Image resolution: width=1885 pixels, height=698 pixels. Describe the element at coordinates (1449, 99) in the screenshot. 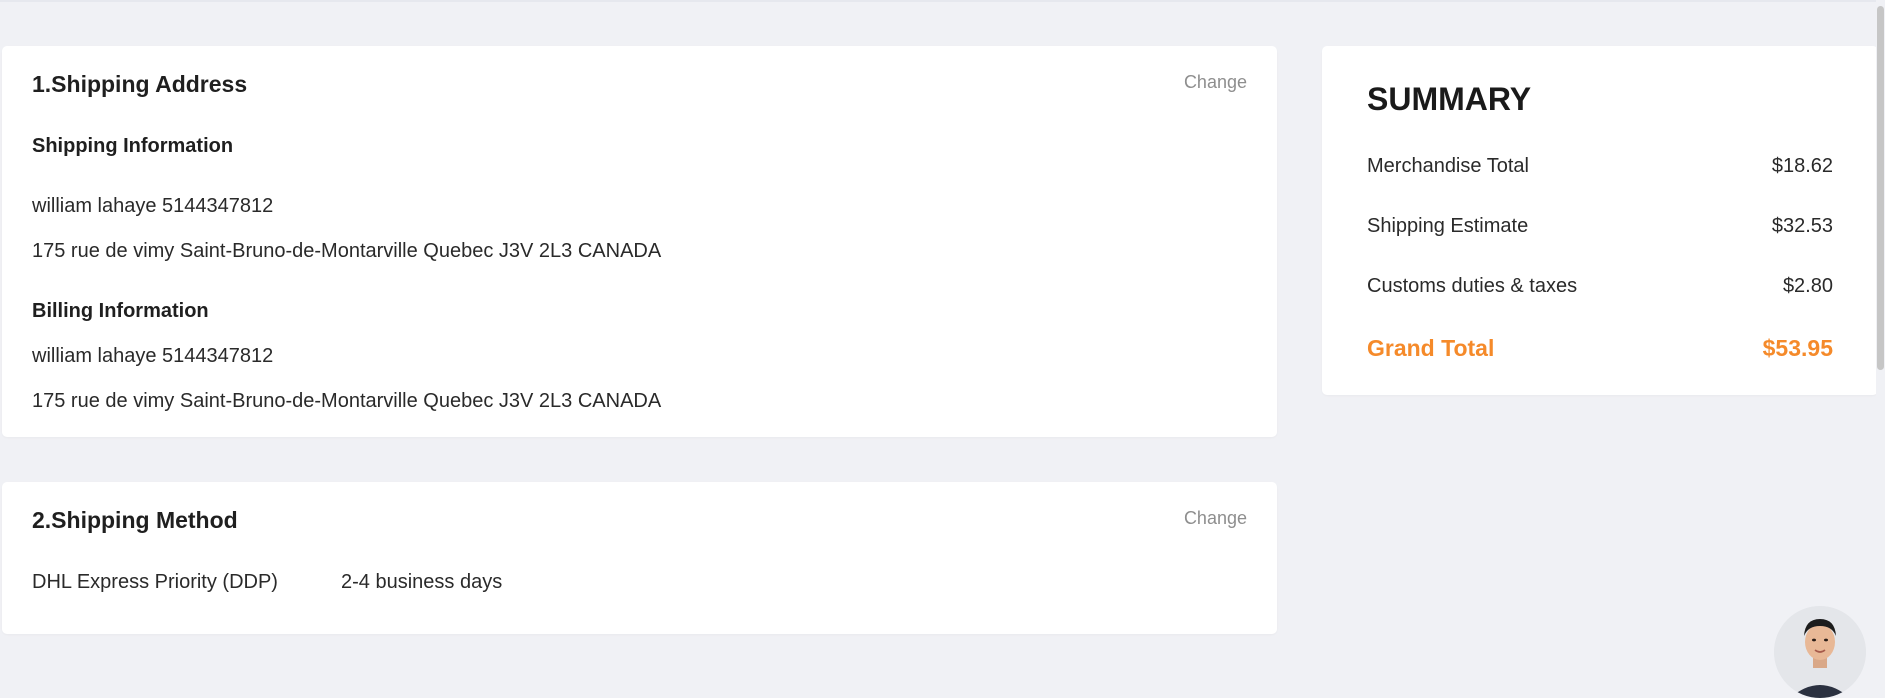

I see `summary-title: SUMMARY` at that location.